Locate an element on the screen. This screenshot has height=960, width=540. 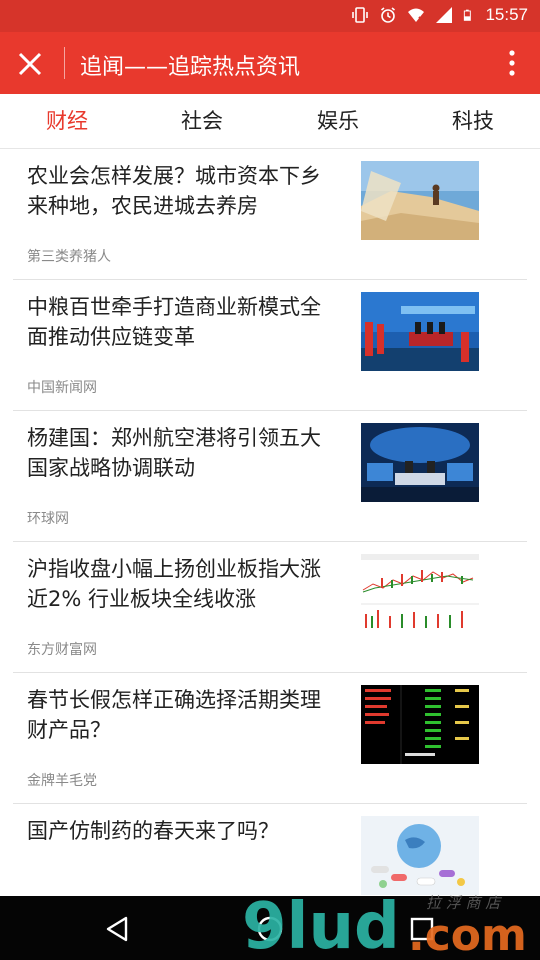
tab-finance: 财经 is located at coordinates (67, 121).